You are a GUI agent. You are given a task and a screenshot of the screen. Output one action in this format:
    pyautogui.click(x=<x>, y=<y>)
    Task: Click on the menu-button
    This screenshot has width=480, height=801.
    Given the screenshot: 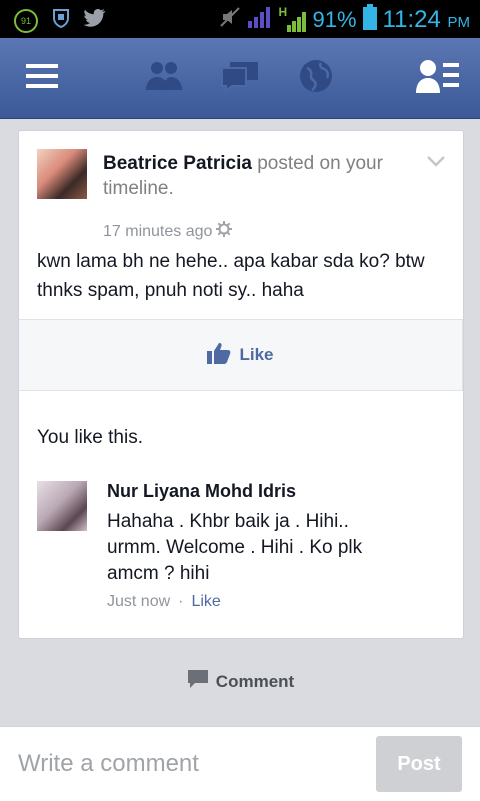 What is the action you would take?
    pyautogui.click(x=42, y=78)
    